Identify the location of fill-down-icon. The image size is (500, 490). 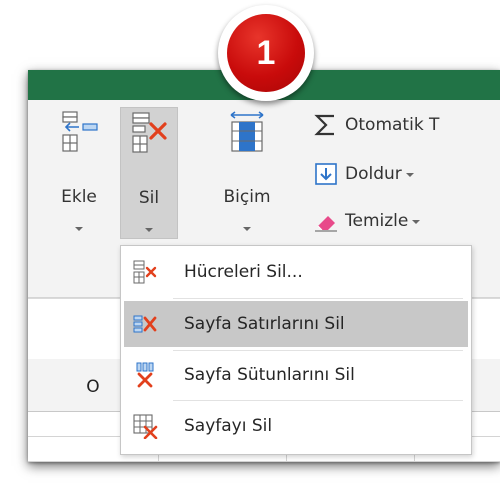
(326, 174).